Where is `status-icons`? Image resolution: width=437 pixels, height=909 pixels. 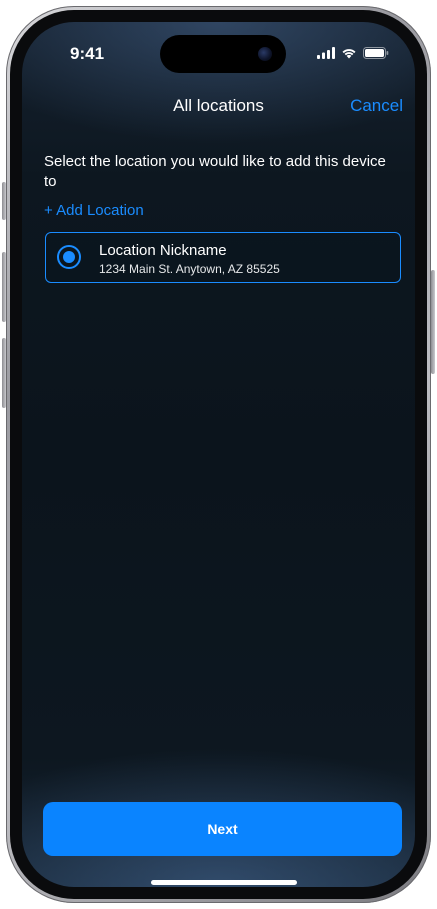 status-icons is located at coordinates (353, 53).